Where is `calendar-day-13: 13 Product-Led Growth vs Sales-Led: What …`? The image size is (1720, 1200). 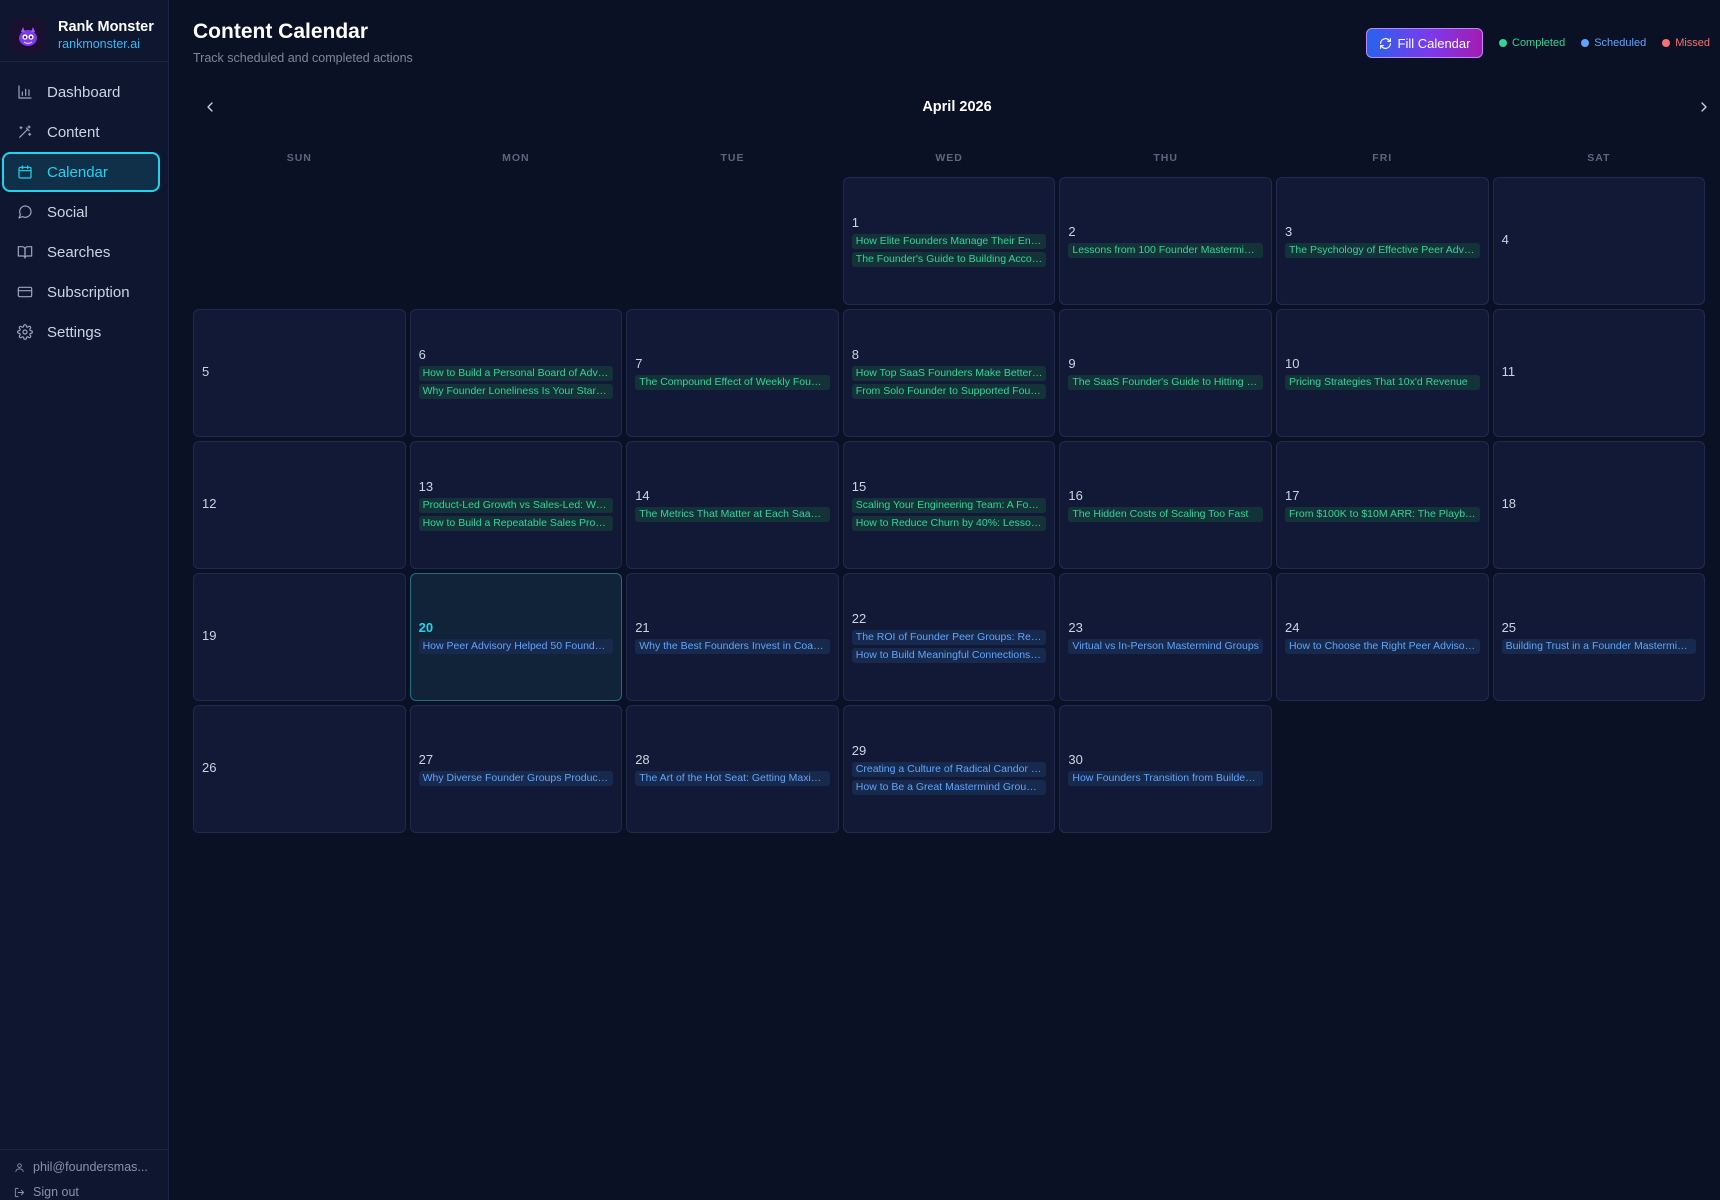
calendar-day-13: 13 Product-Led Growth vs Sales-Led: What … is located at coordinates (516, 505).